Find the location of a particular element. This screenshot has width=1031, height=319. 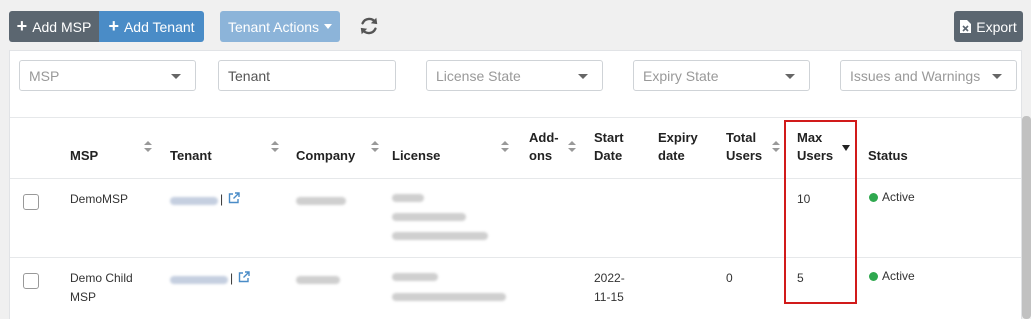

expiry-state-placeholder: Expiry State is located at coordinates (681, 75).